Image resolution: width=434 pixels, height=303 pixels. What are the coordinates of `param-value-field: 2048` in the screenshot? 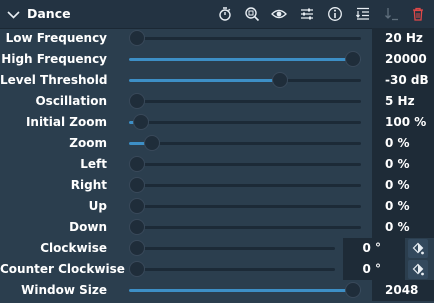 It's located at (403, 290).